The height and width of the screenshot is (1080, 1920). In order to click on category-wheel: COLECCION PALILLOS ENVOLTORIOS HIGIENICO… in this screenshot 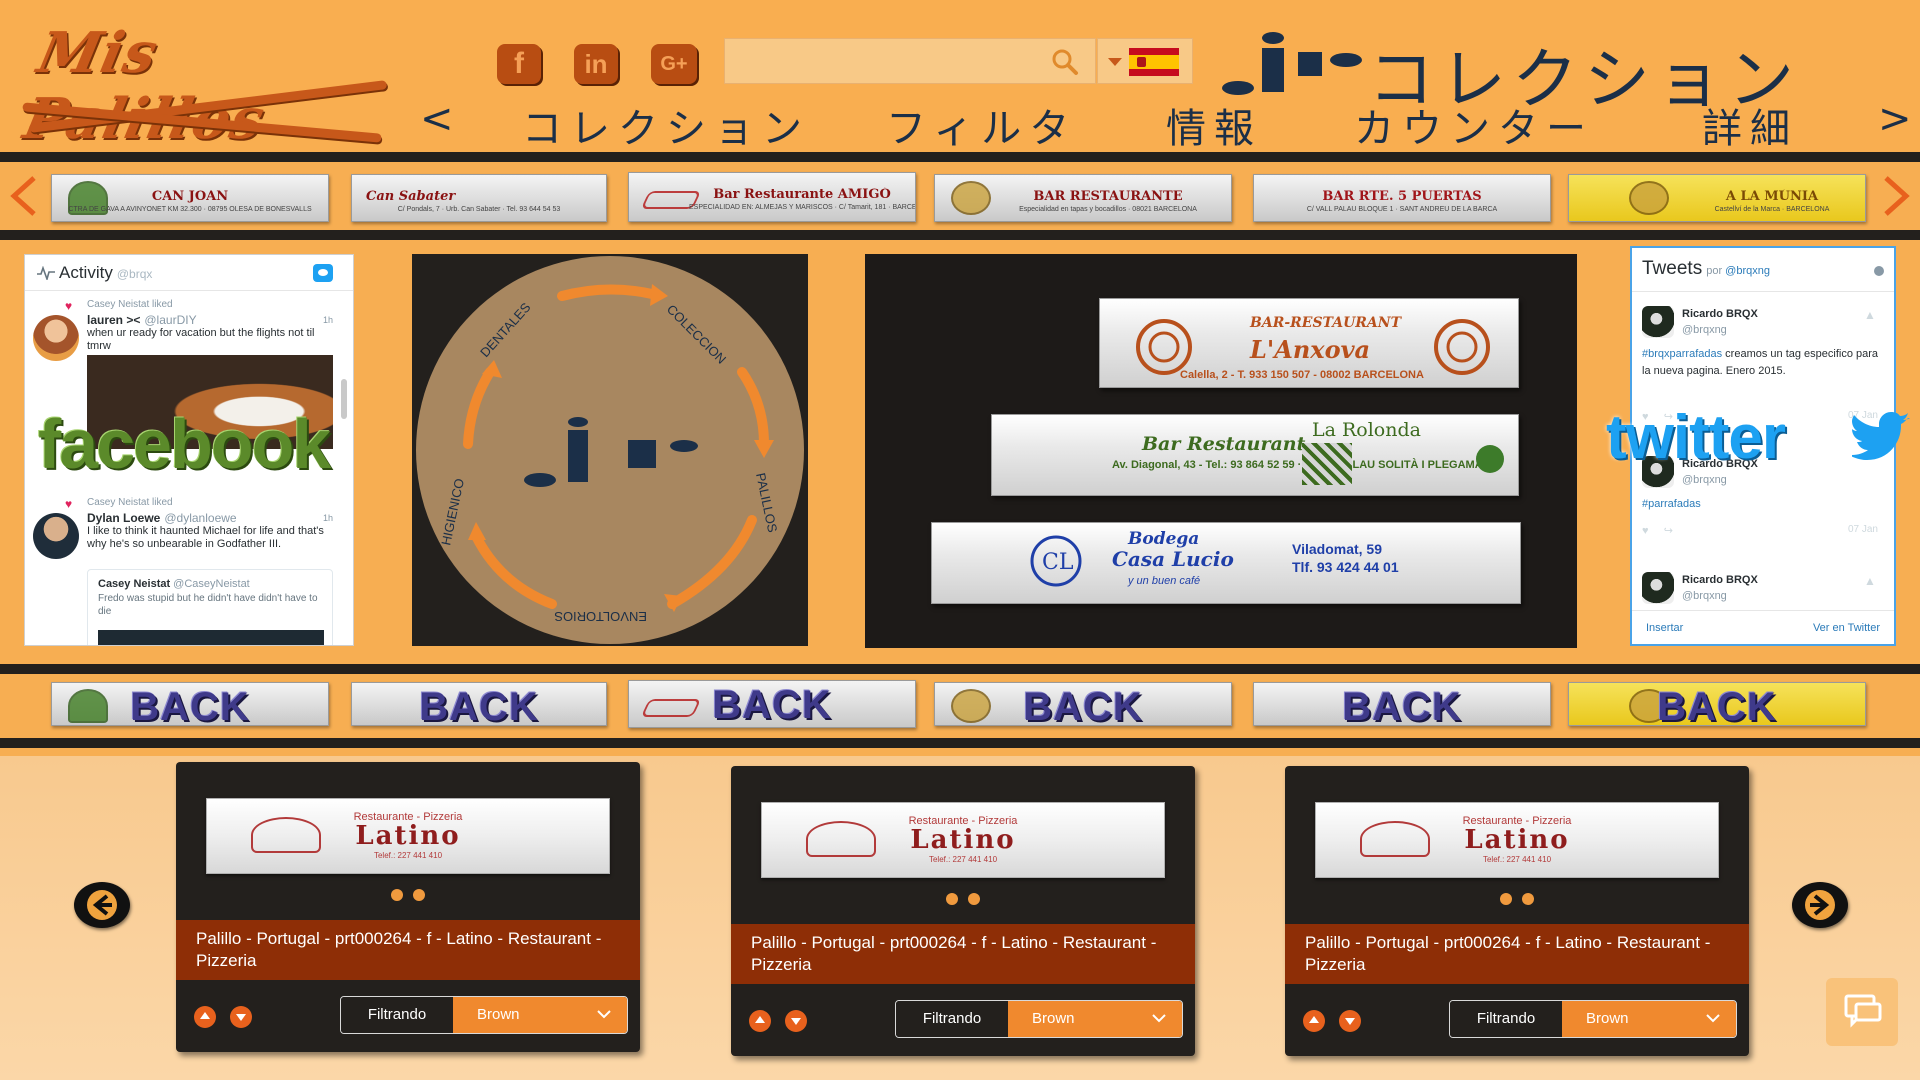, I will do `click(610, 450)`.